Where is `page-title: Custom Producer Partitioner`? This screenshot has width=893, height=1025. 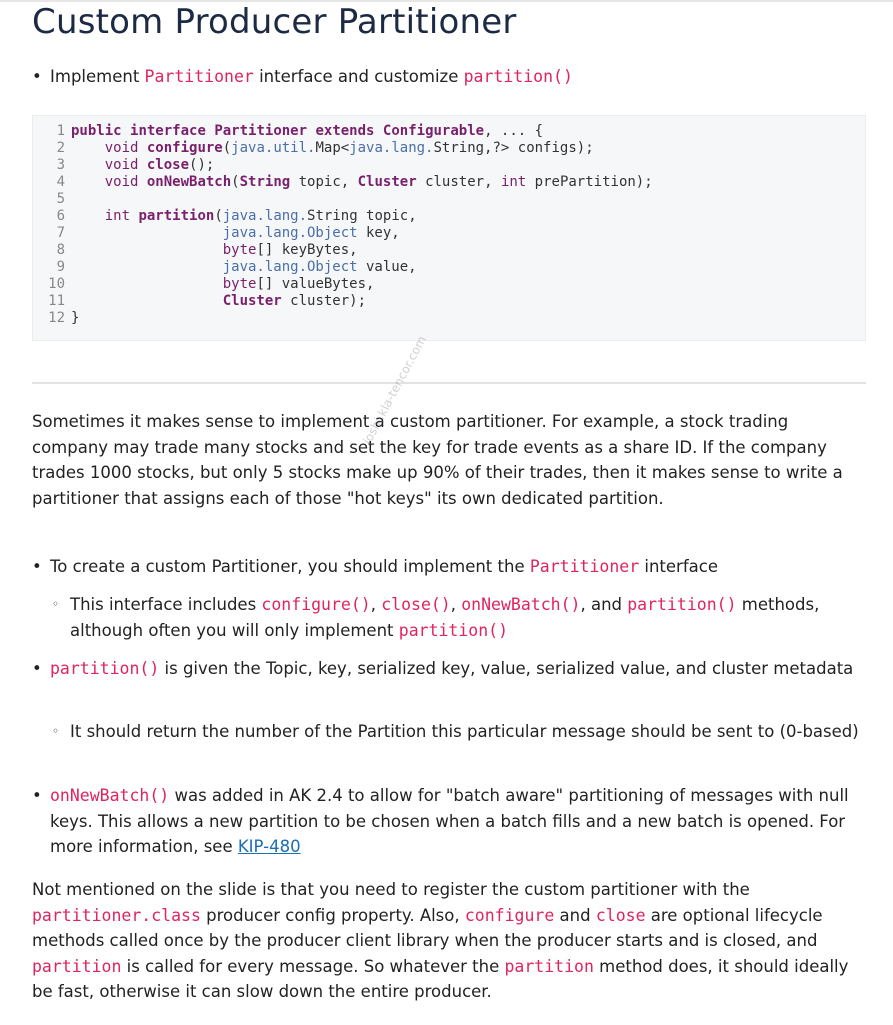
page-title: Custom Producer Partitioner is located at coordinates (274, 22).